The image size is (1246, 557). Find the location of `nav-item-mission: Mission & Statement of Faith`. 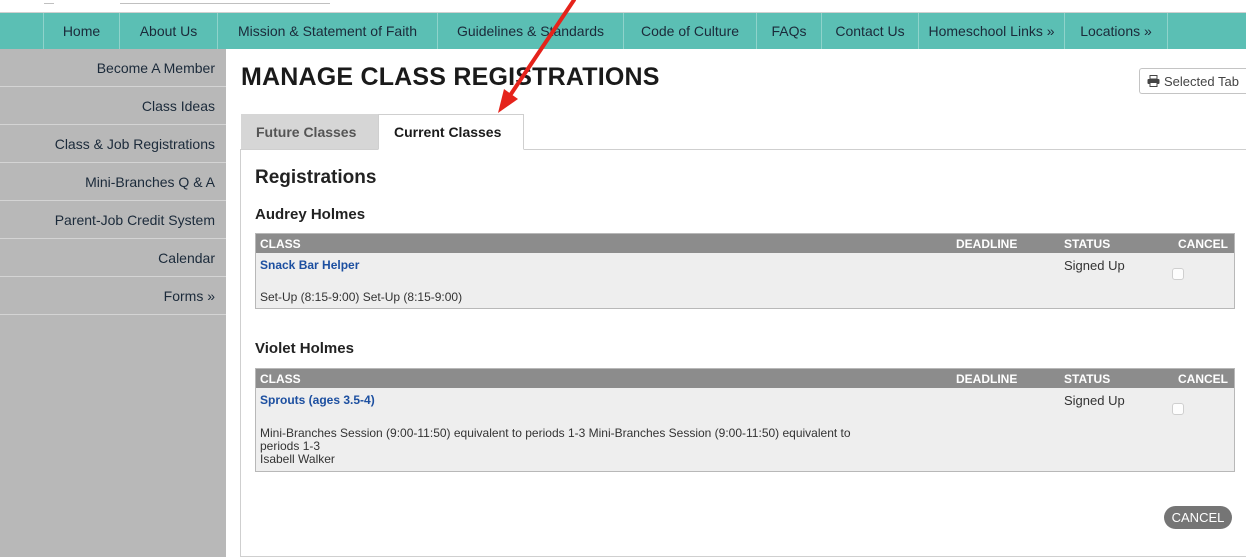

nav-item-mission: Mission & Statement of Faith is located at coordinates (328, 31).